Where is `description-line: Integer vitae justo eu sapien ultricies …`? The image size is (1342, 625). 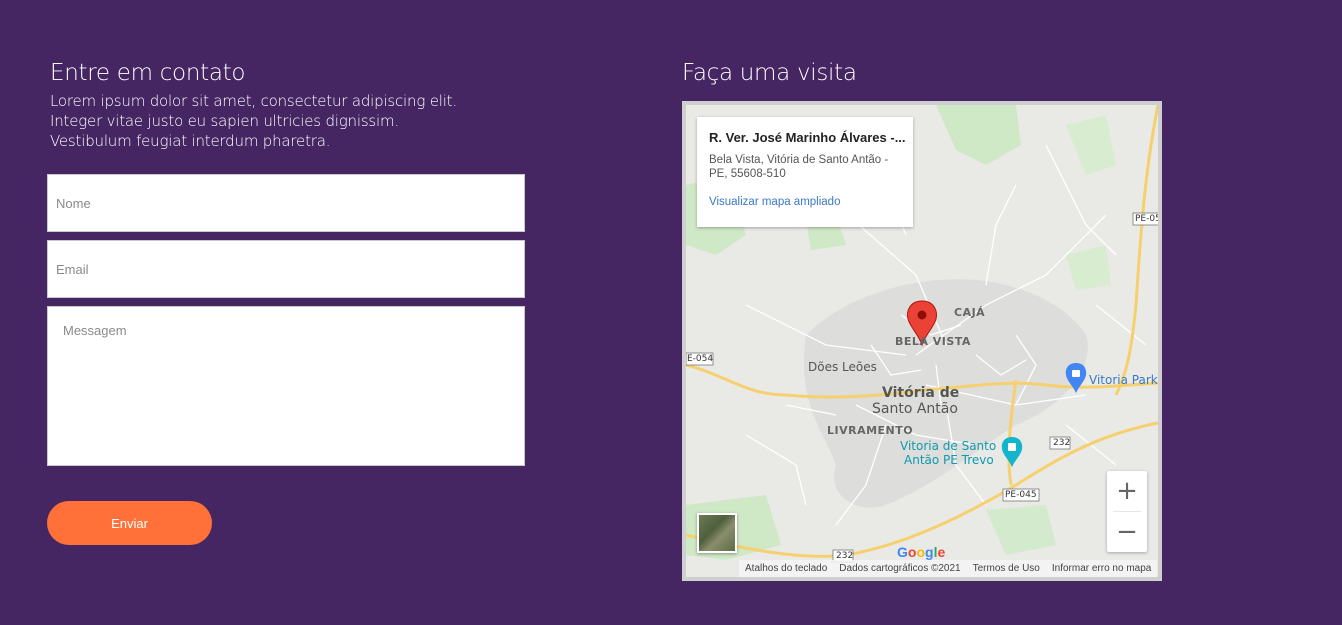 description-line: Integer vitae justo eu sapien ultricies … is located at coordinates (224, 121).